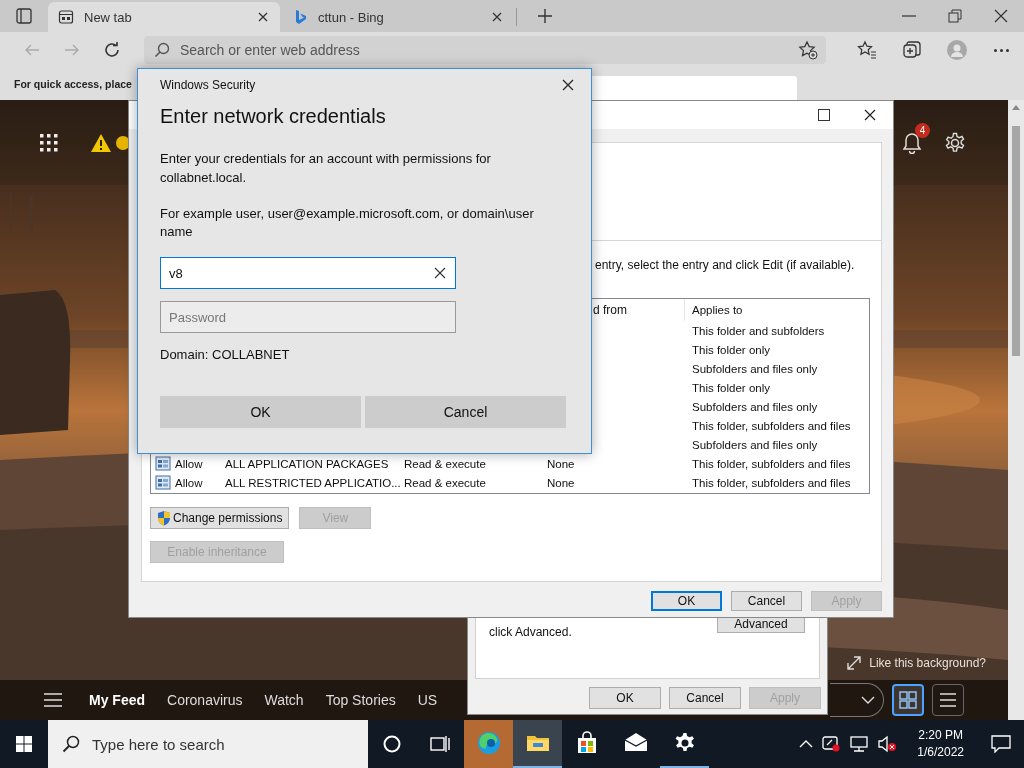 This screenshot has width=1024, height=768. Describe the element at coordinates (824, 115) in the screenshot. I see `maximize-icon` at that location.